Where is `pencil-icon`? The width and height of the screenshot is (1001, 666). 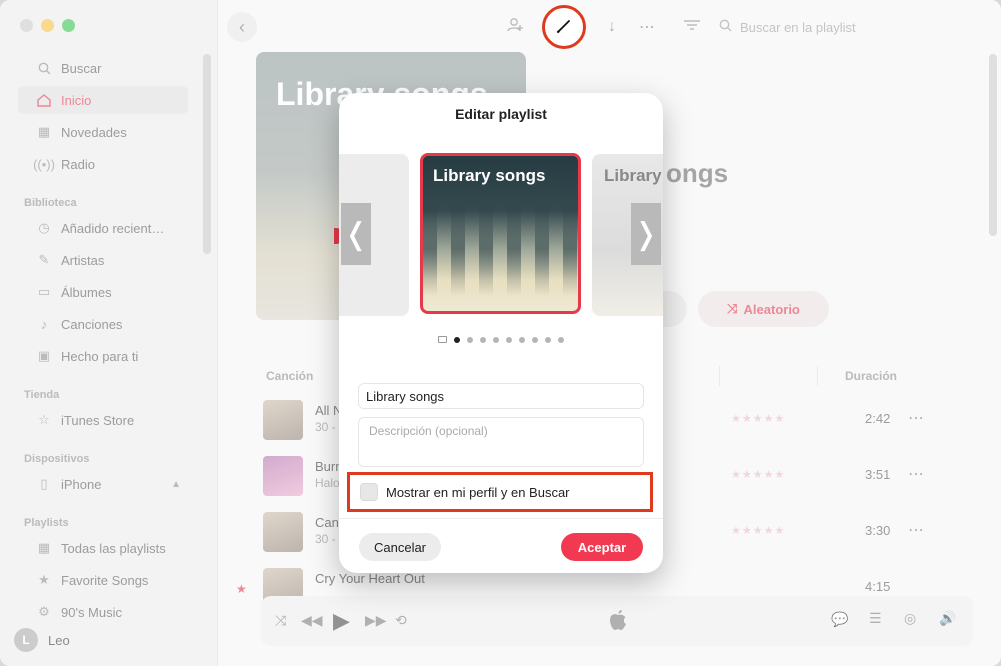 pencil-icon is located at coordinates (564, 27).